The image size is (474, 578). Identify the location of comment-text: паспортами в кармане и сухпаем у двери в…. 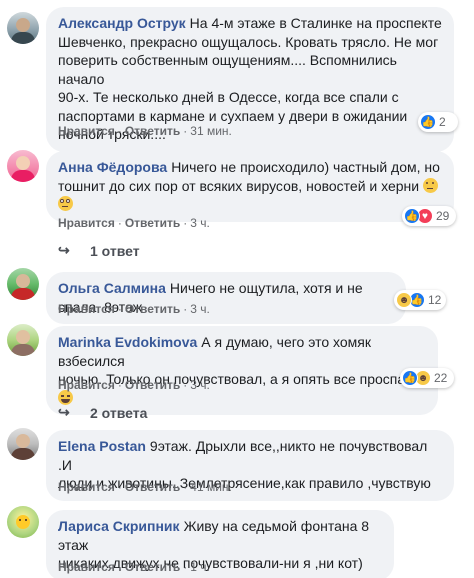
(233, 115).